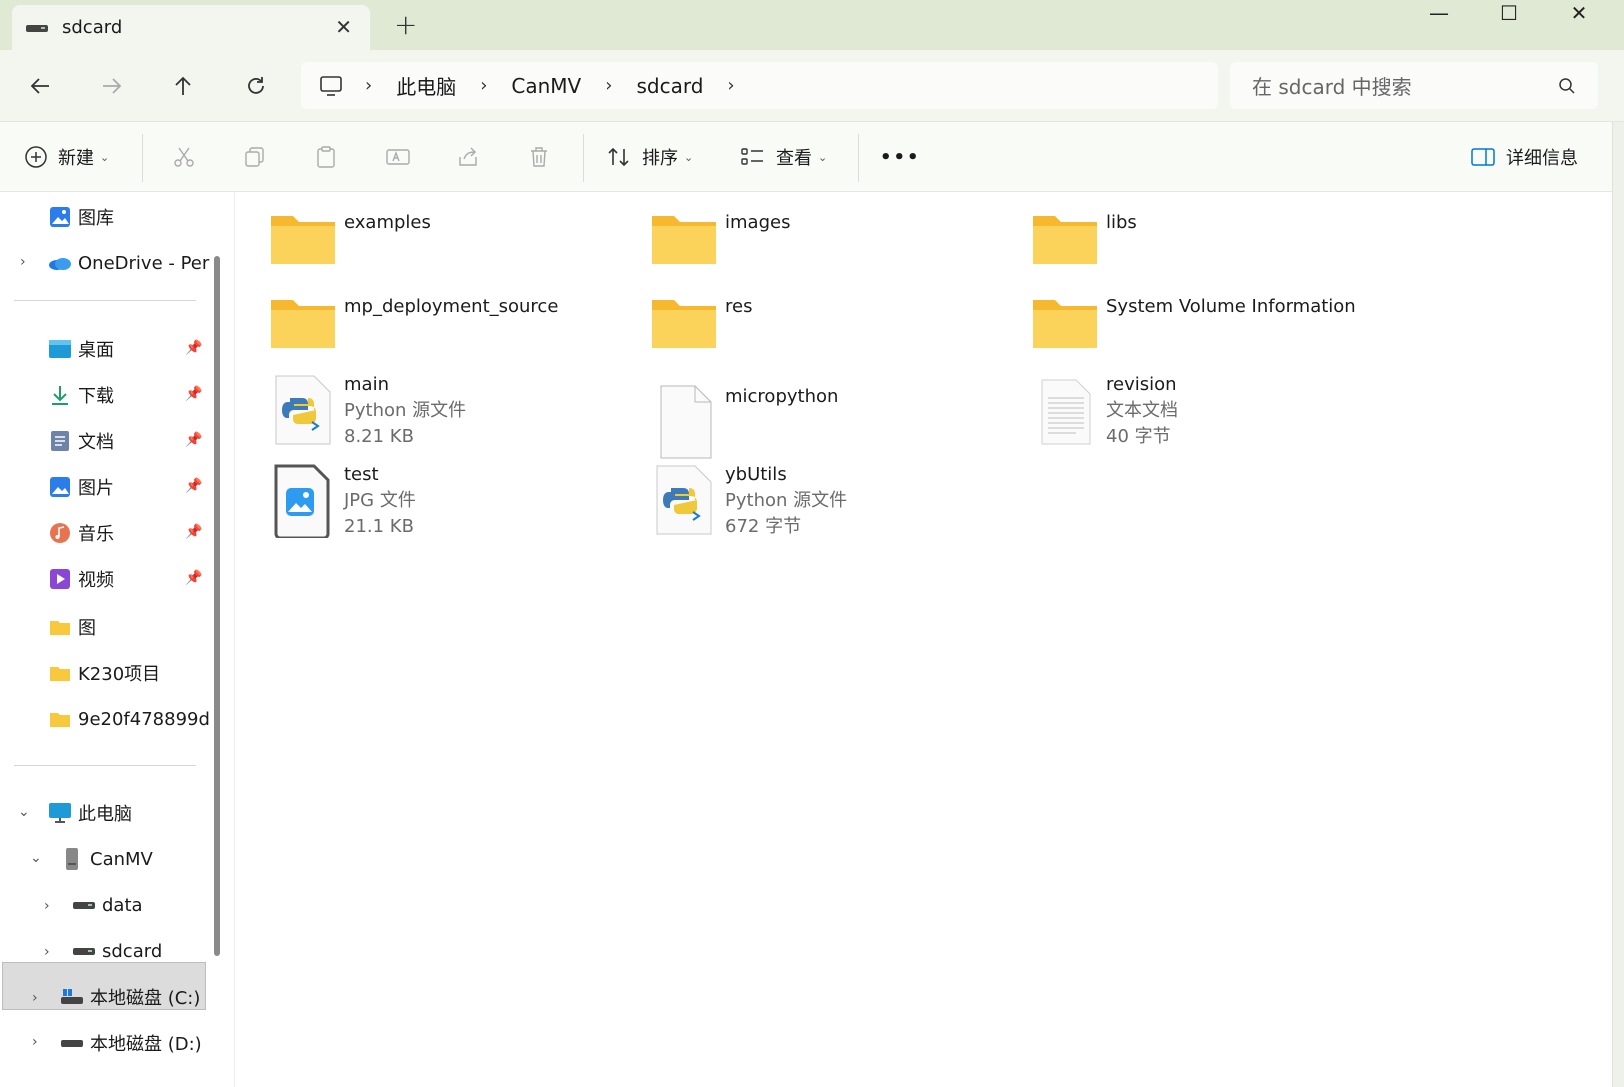 This screenshot has height=1087, width=1624. What do you see at coordinates (256, 86) in the screenshot?
I see `refresh-button` at bounding box center [256, 86].